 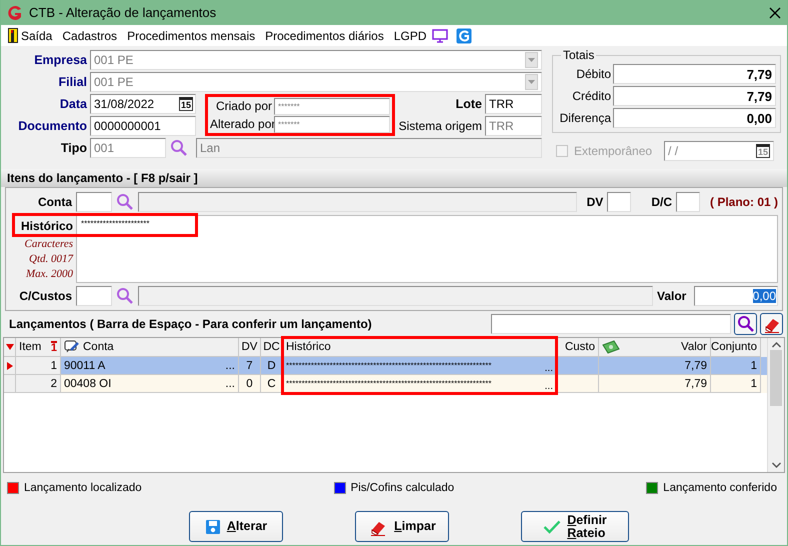 I want to click on input-field: Lan, so click(x=369, y=148).